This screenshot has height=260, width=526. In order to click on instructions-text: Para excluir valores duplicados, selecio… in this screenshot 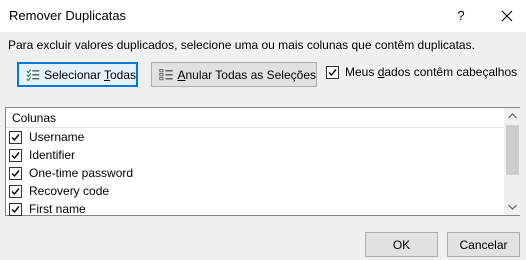, I will do `click(241, 45)`.